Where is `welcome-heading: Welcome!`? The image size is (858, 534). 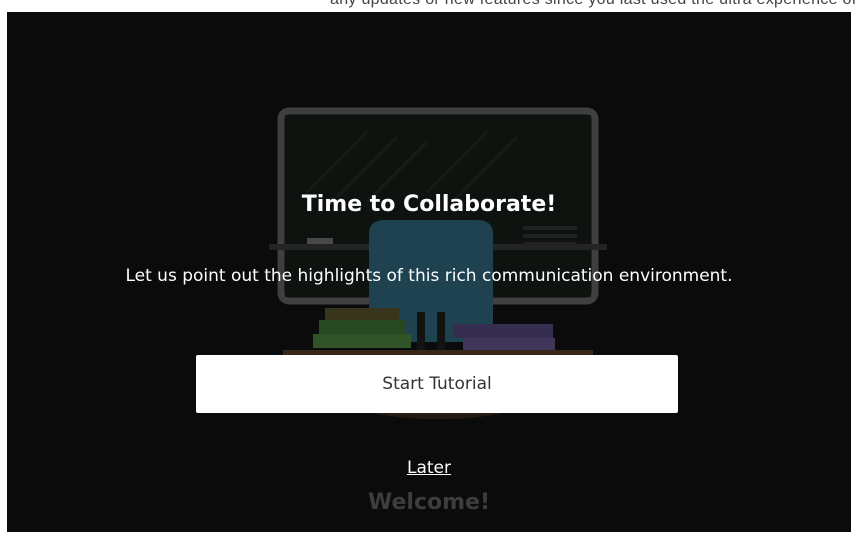 welcome-heading: Welcome! is located at coordinates (429, 502).